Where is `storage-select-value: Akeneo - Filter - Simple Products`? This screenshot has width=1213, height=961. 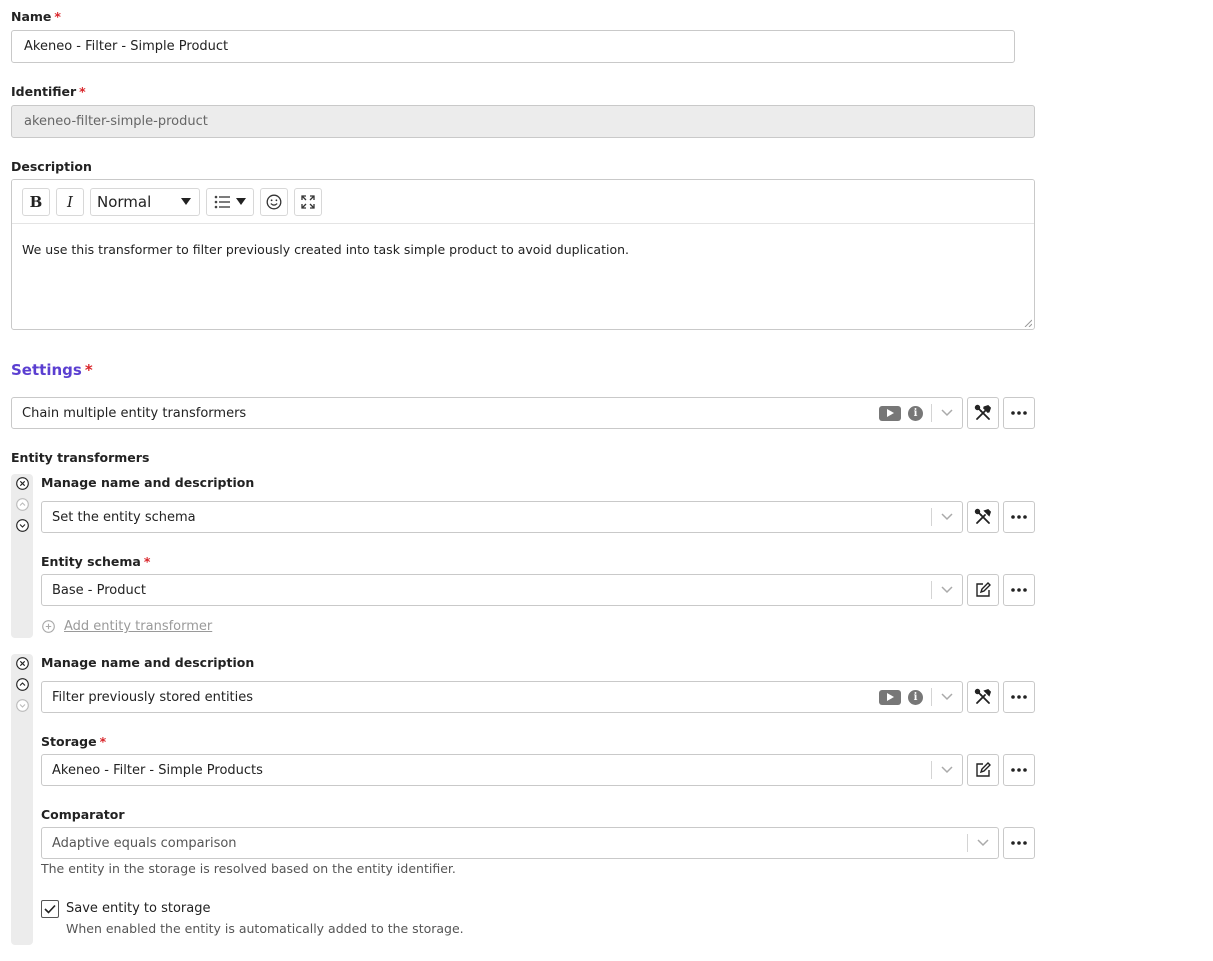
storage-select-value: Akeneo - Filter - Simple Products is located at coordinates (157, 770).